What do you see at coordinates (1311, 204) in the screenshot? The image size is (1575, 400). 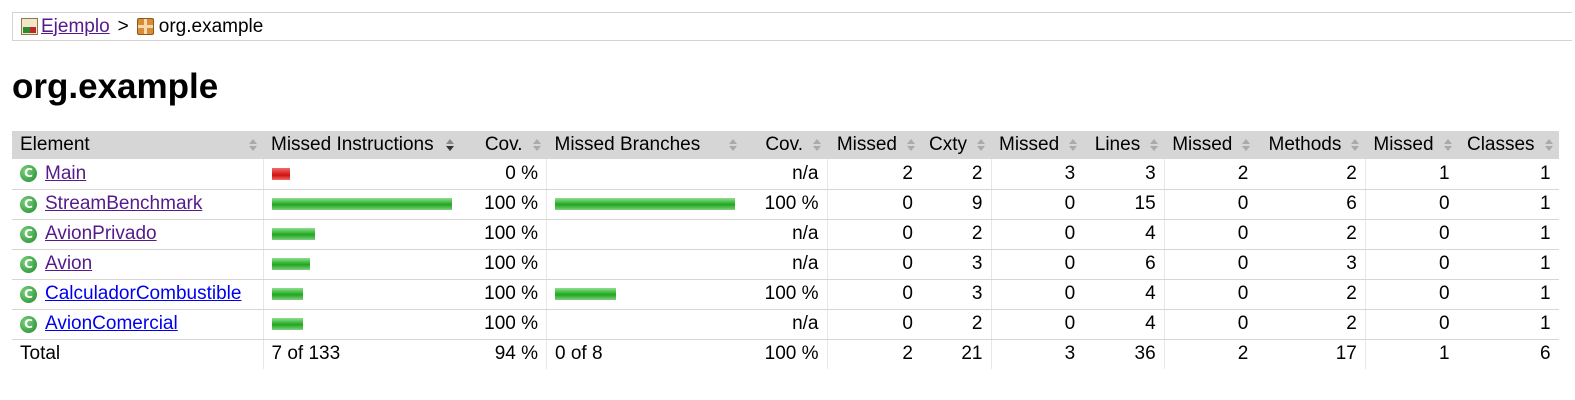 I see `methods: 6` at bounding box center [1311, 204].